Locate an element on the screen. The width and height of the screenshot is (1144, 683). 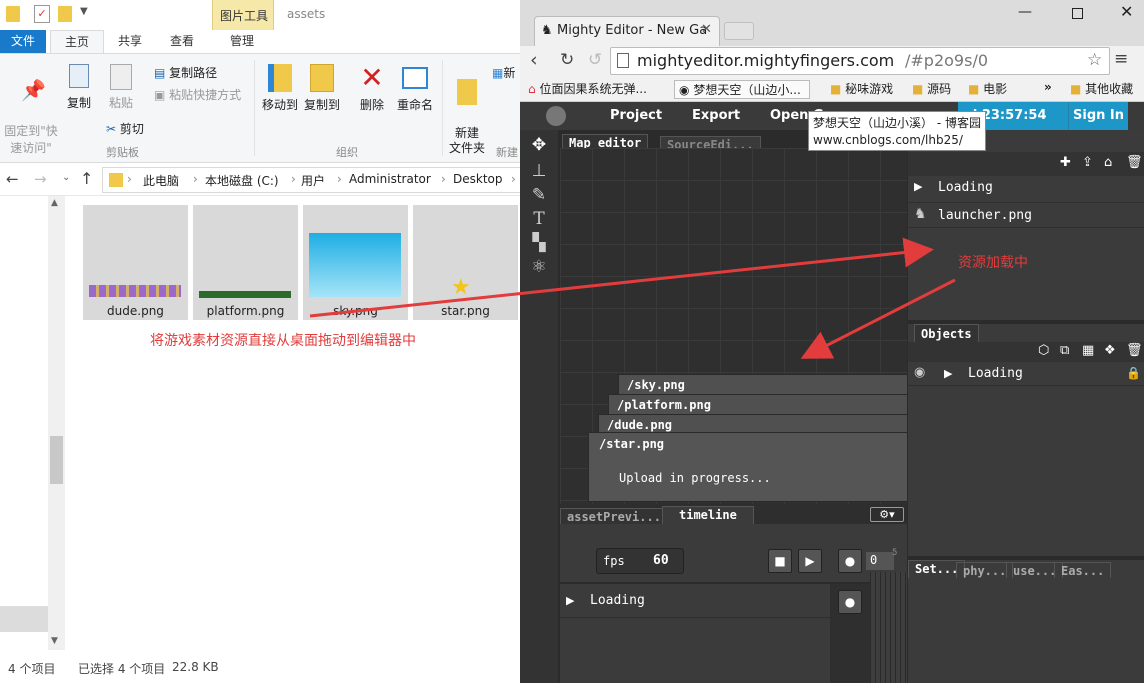
scroll-thumb is located at coordinates (56, 460).